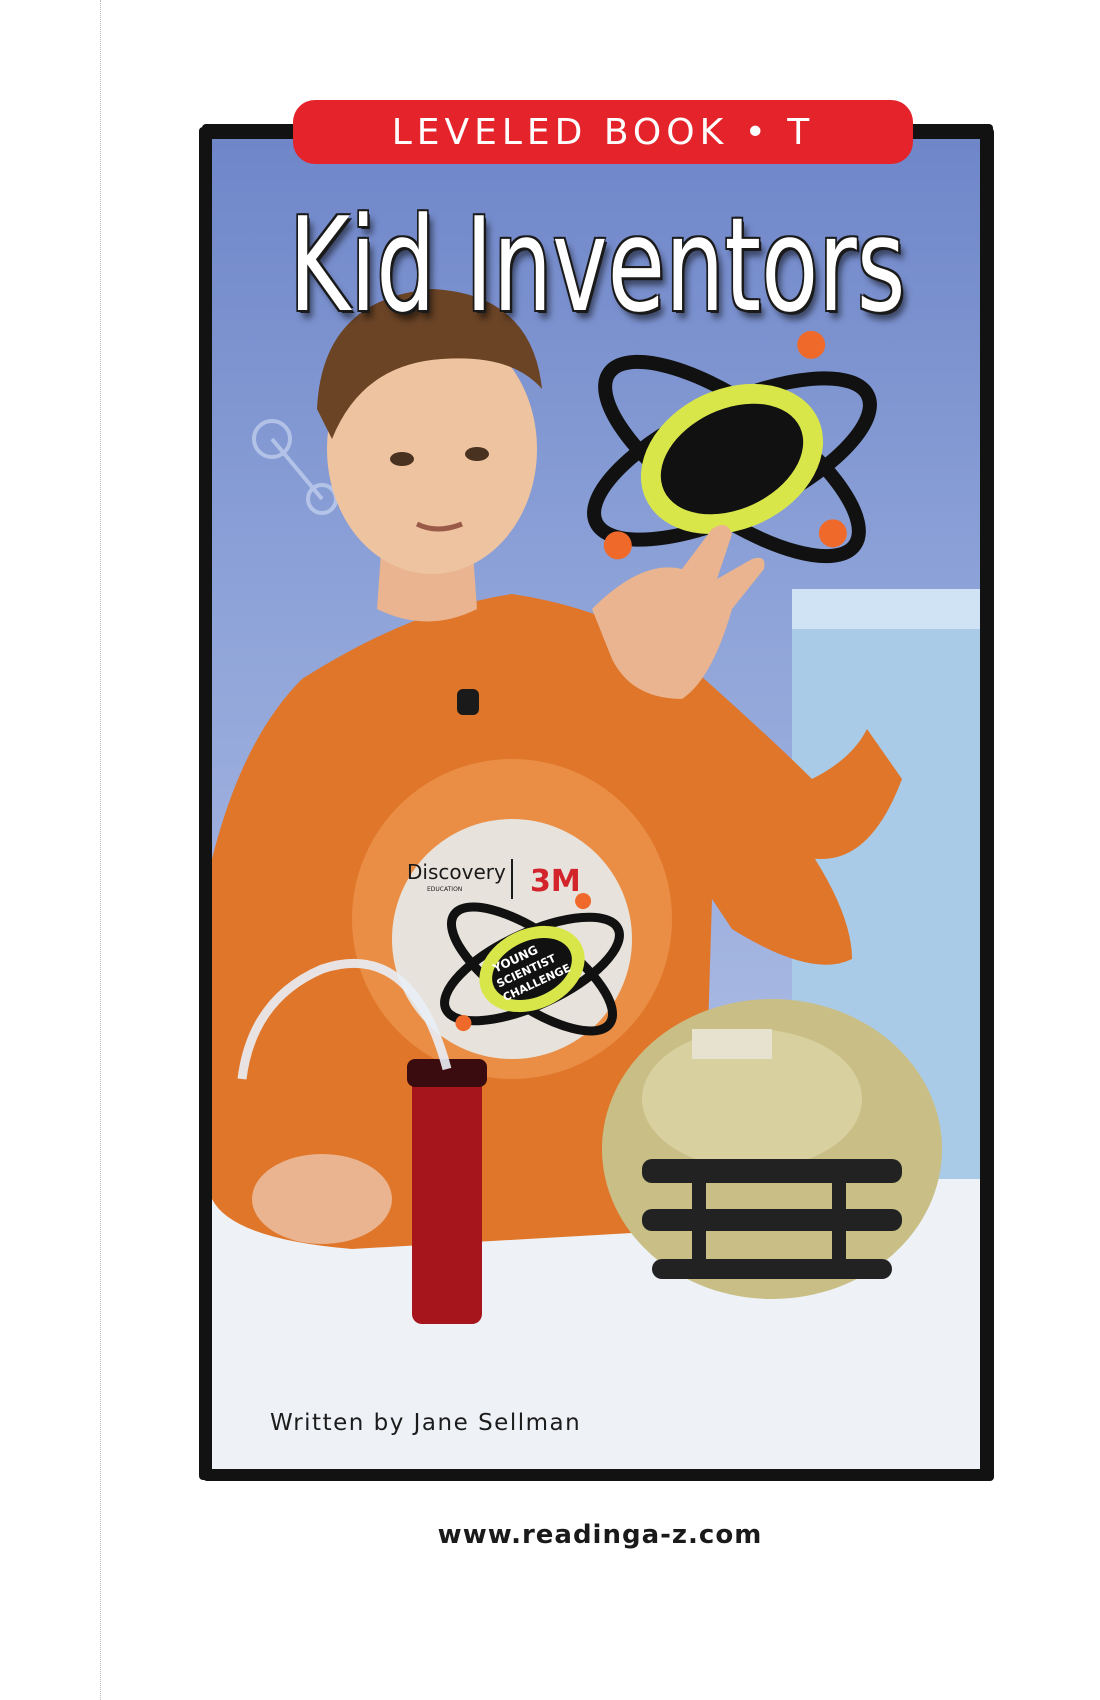 Image resolution: width=1100 pixels, height=1700 pixels. Describe the element at coordinates (550, 1535) in the screenshot. I see `website-url: www.readinga-z.com` at that location.